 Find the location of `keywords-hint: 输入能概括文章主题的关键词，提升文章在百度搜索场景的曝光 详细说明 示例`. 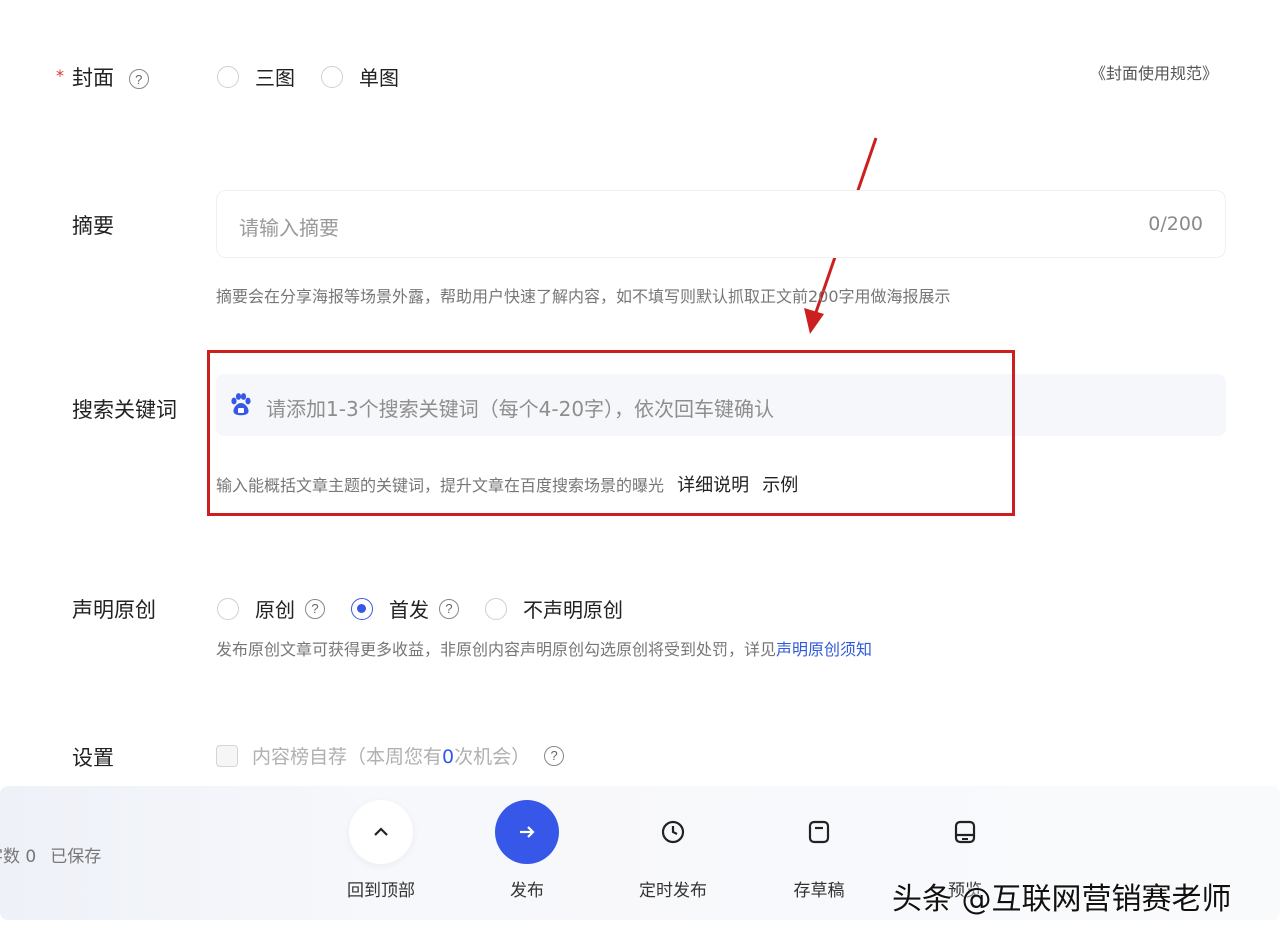

keywords-hint: 输入能概括文章主题的关键词，提升文章在百度搜索场景的曝光 详细说明 示例 is located at coordinates (507, 485).